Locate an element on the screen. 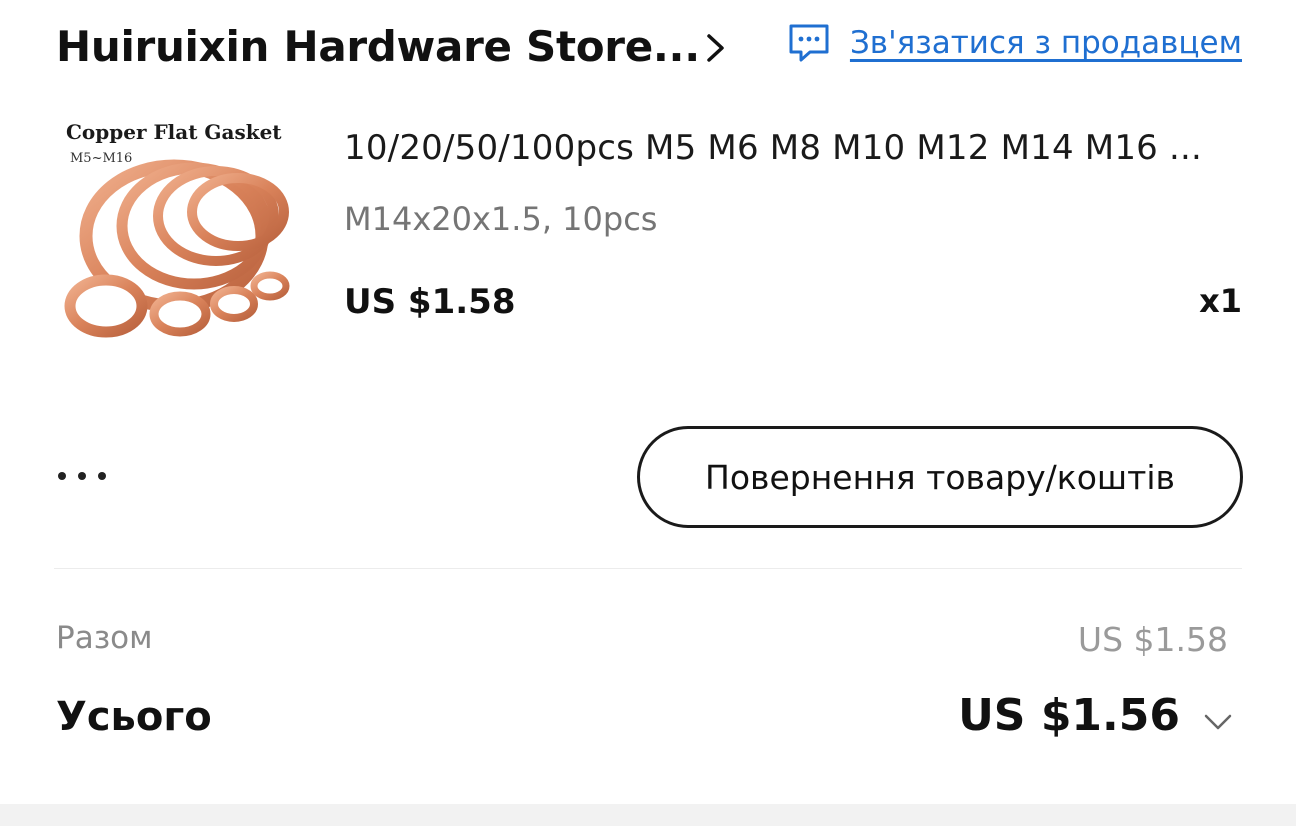 This screenshot has width=1296, height=826. chat-bubble-icon is located at coordinates (809, 43).